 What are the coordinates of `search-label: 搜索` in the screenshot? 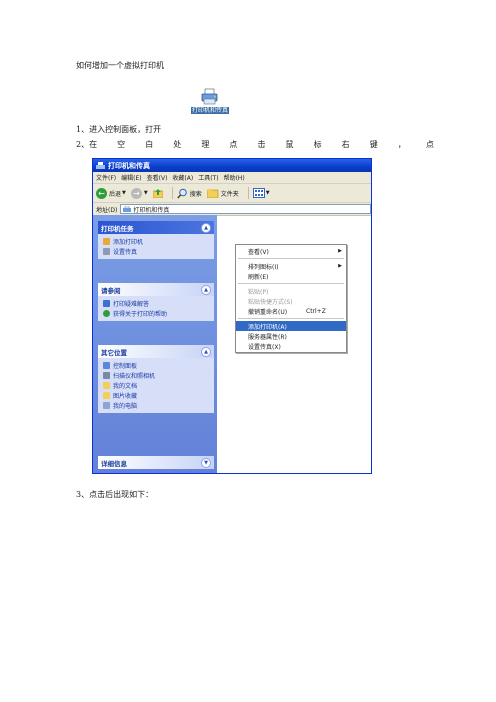 It's located at (195, 194).